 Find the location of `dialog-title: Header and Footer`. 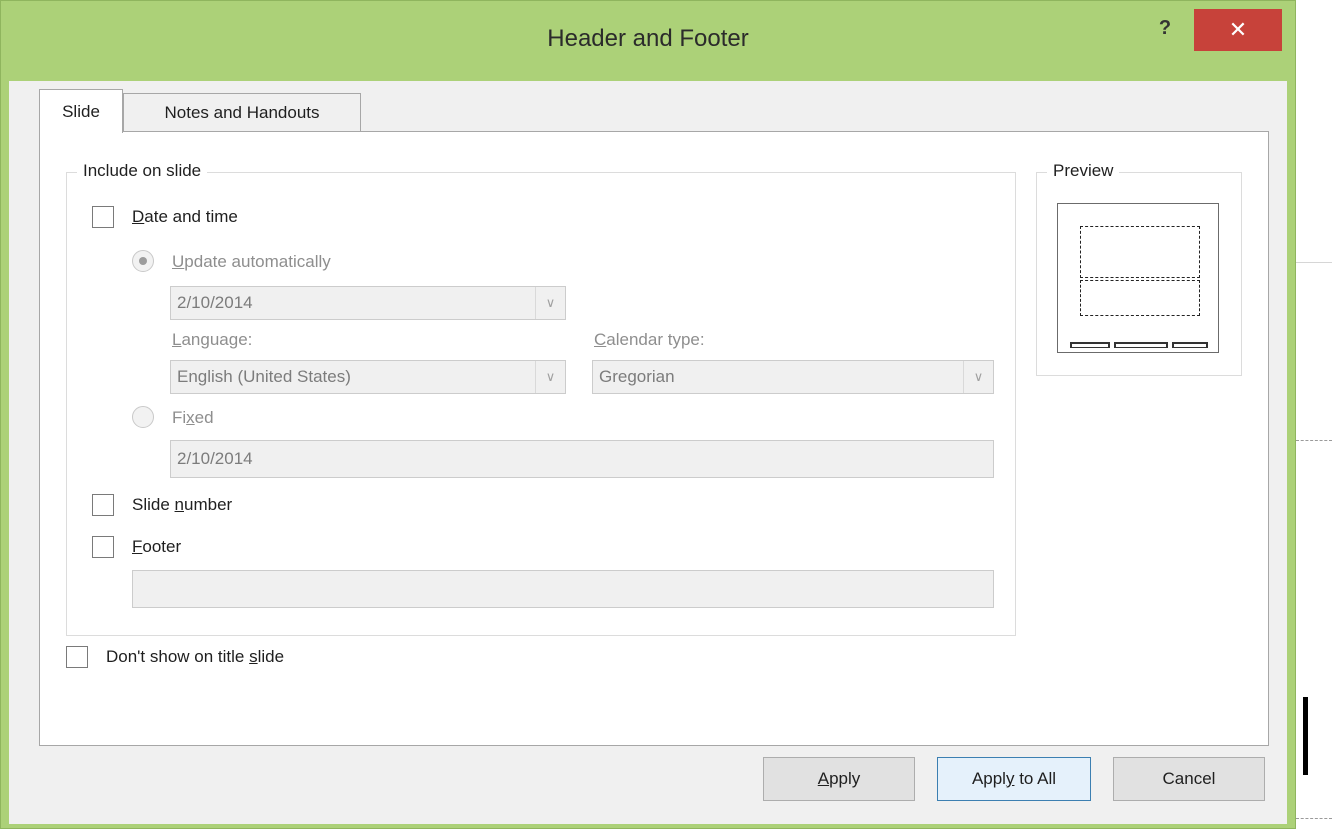

dialog-title: Header and Footer is located at coordinates (648, 38).